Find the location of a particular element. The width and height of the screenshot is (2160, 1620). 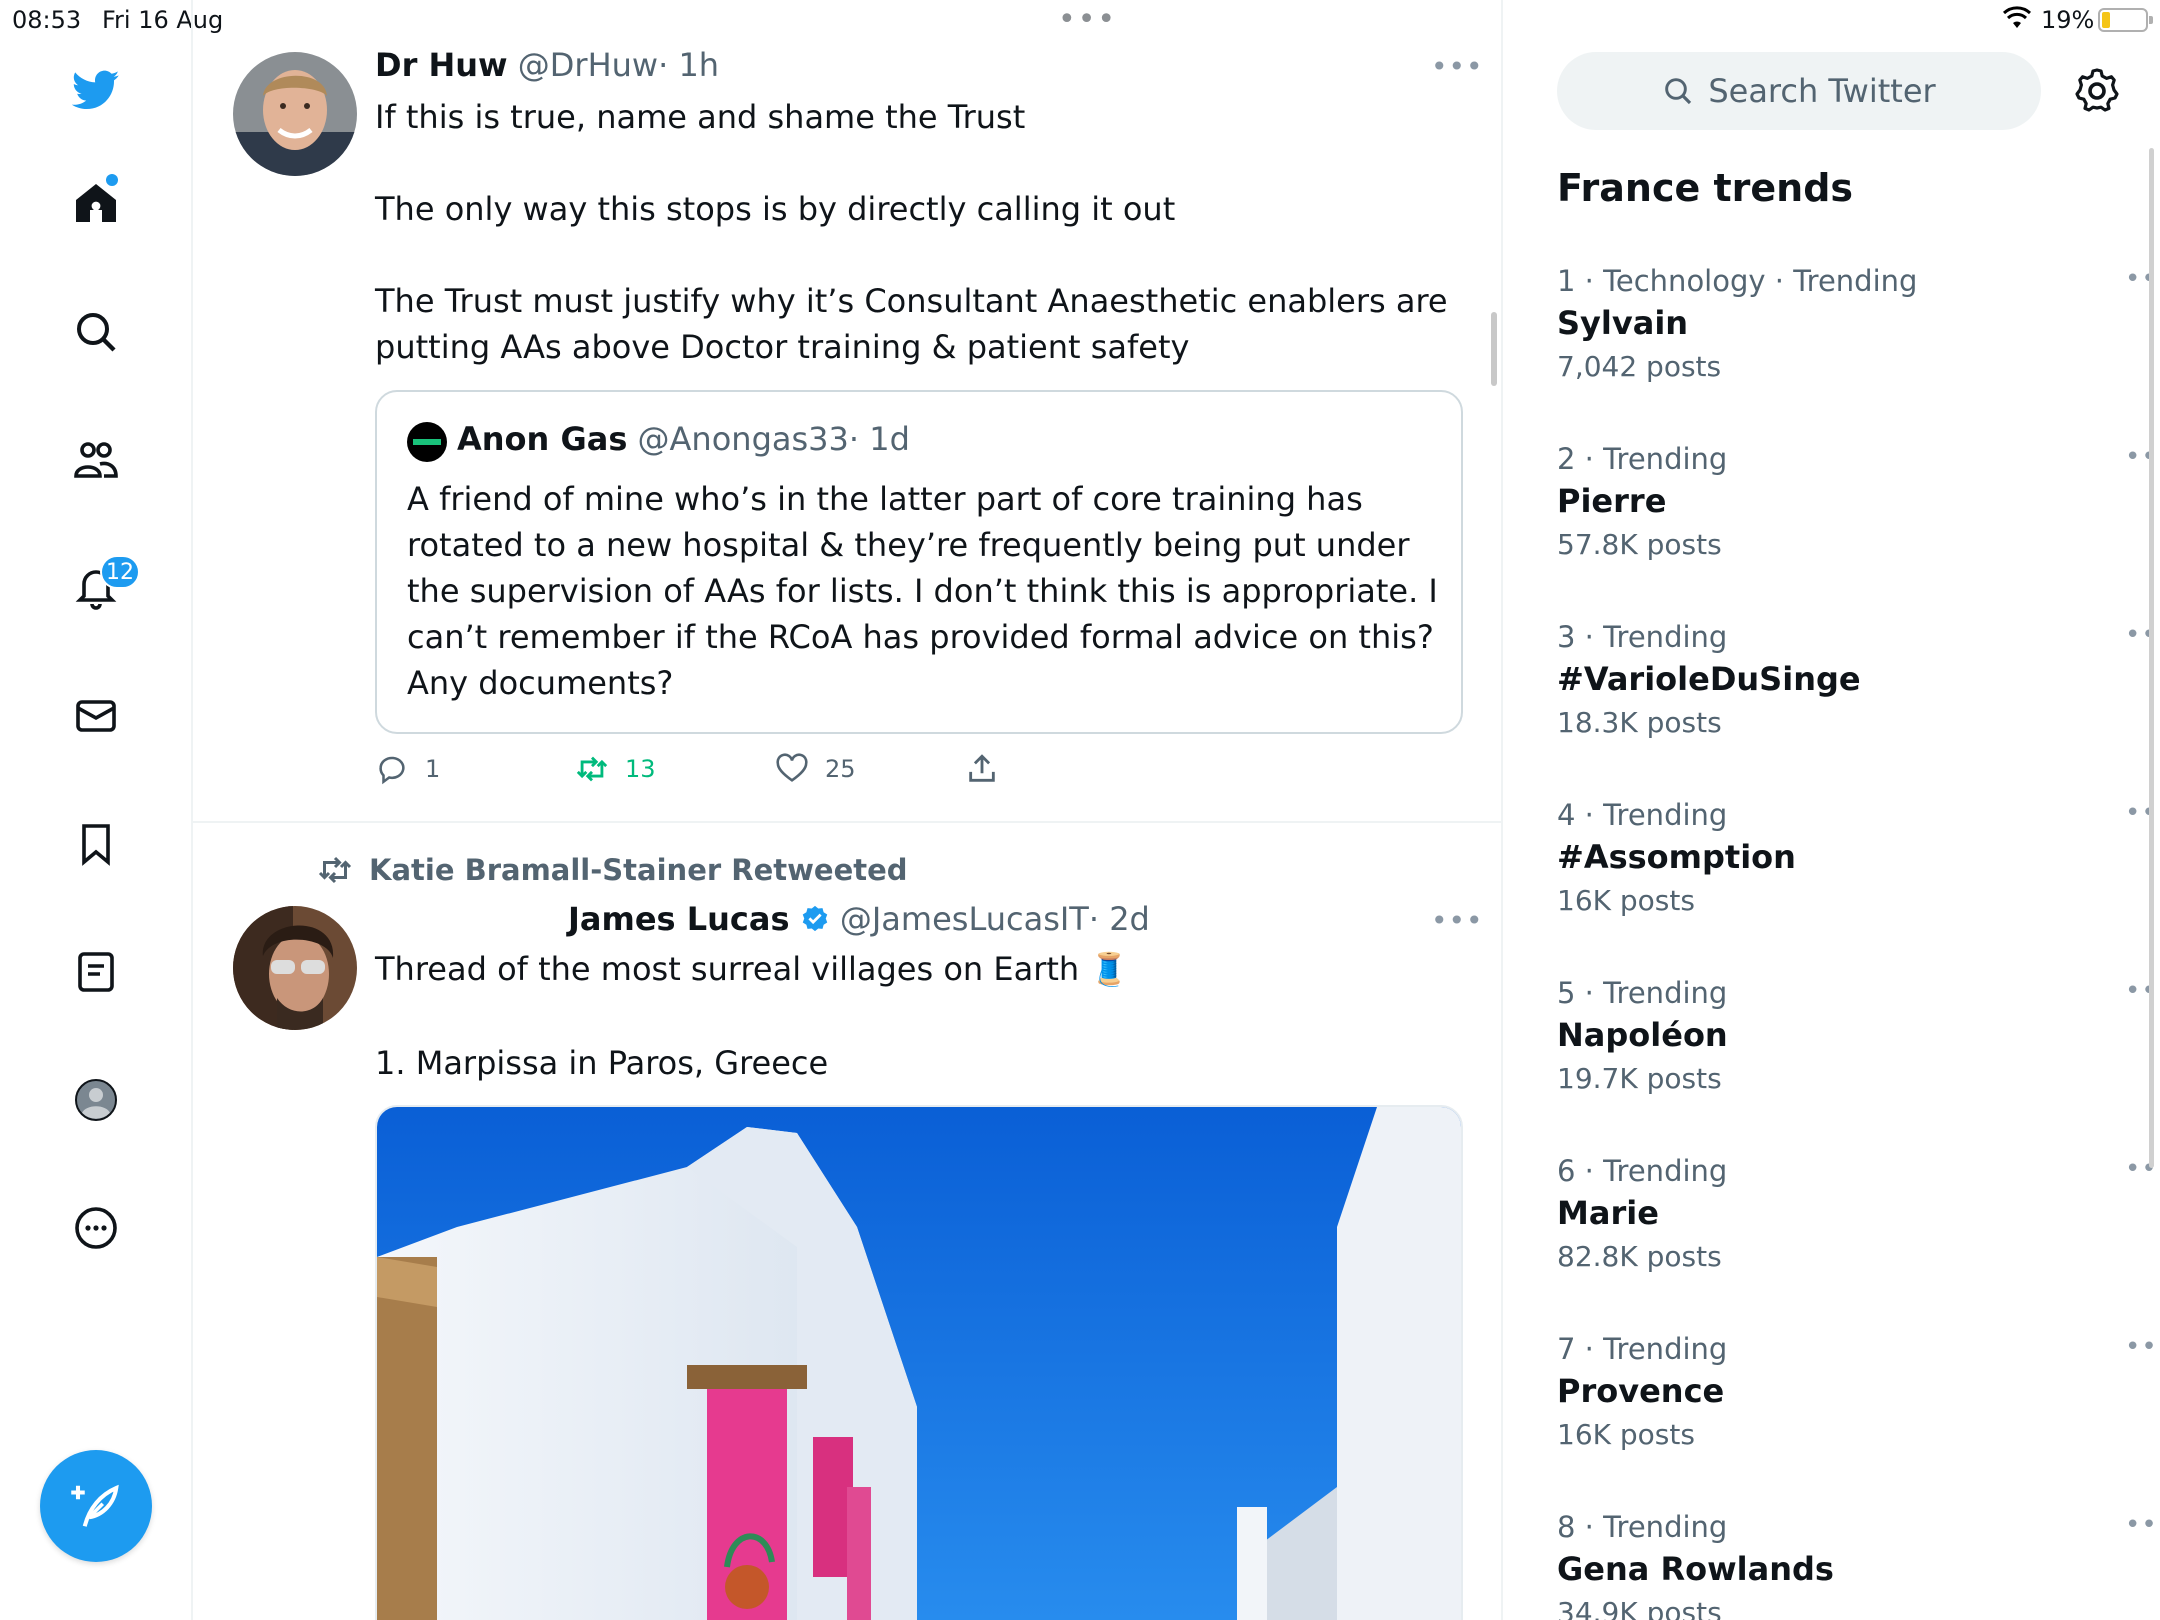

trend-item: 6 · Trending Marie 82.8K posts ••• is located at coordinates (1858, 1213).